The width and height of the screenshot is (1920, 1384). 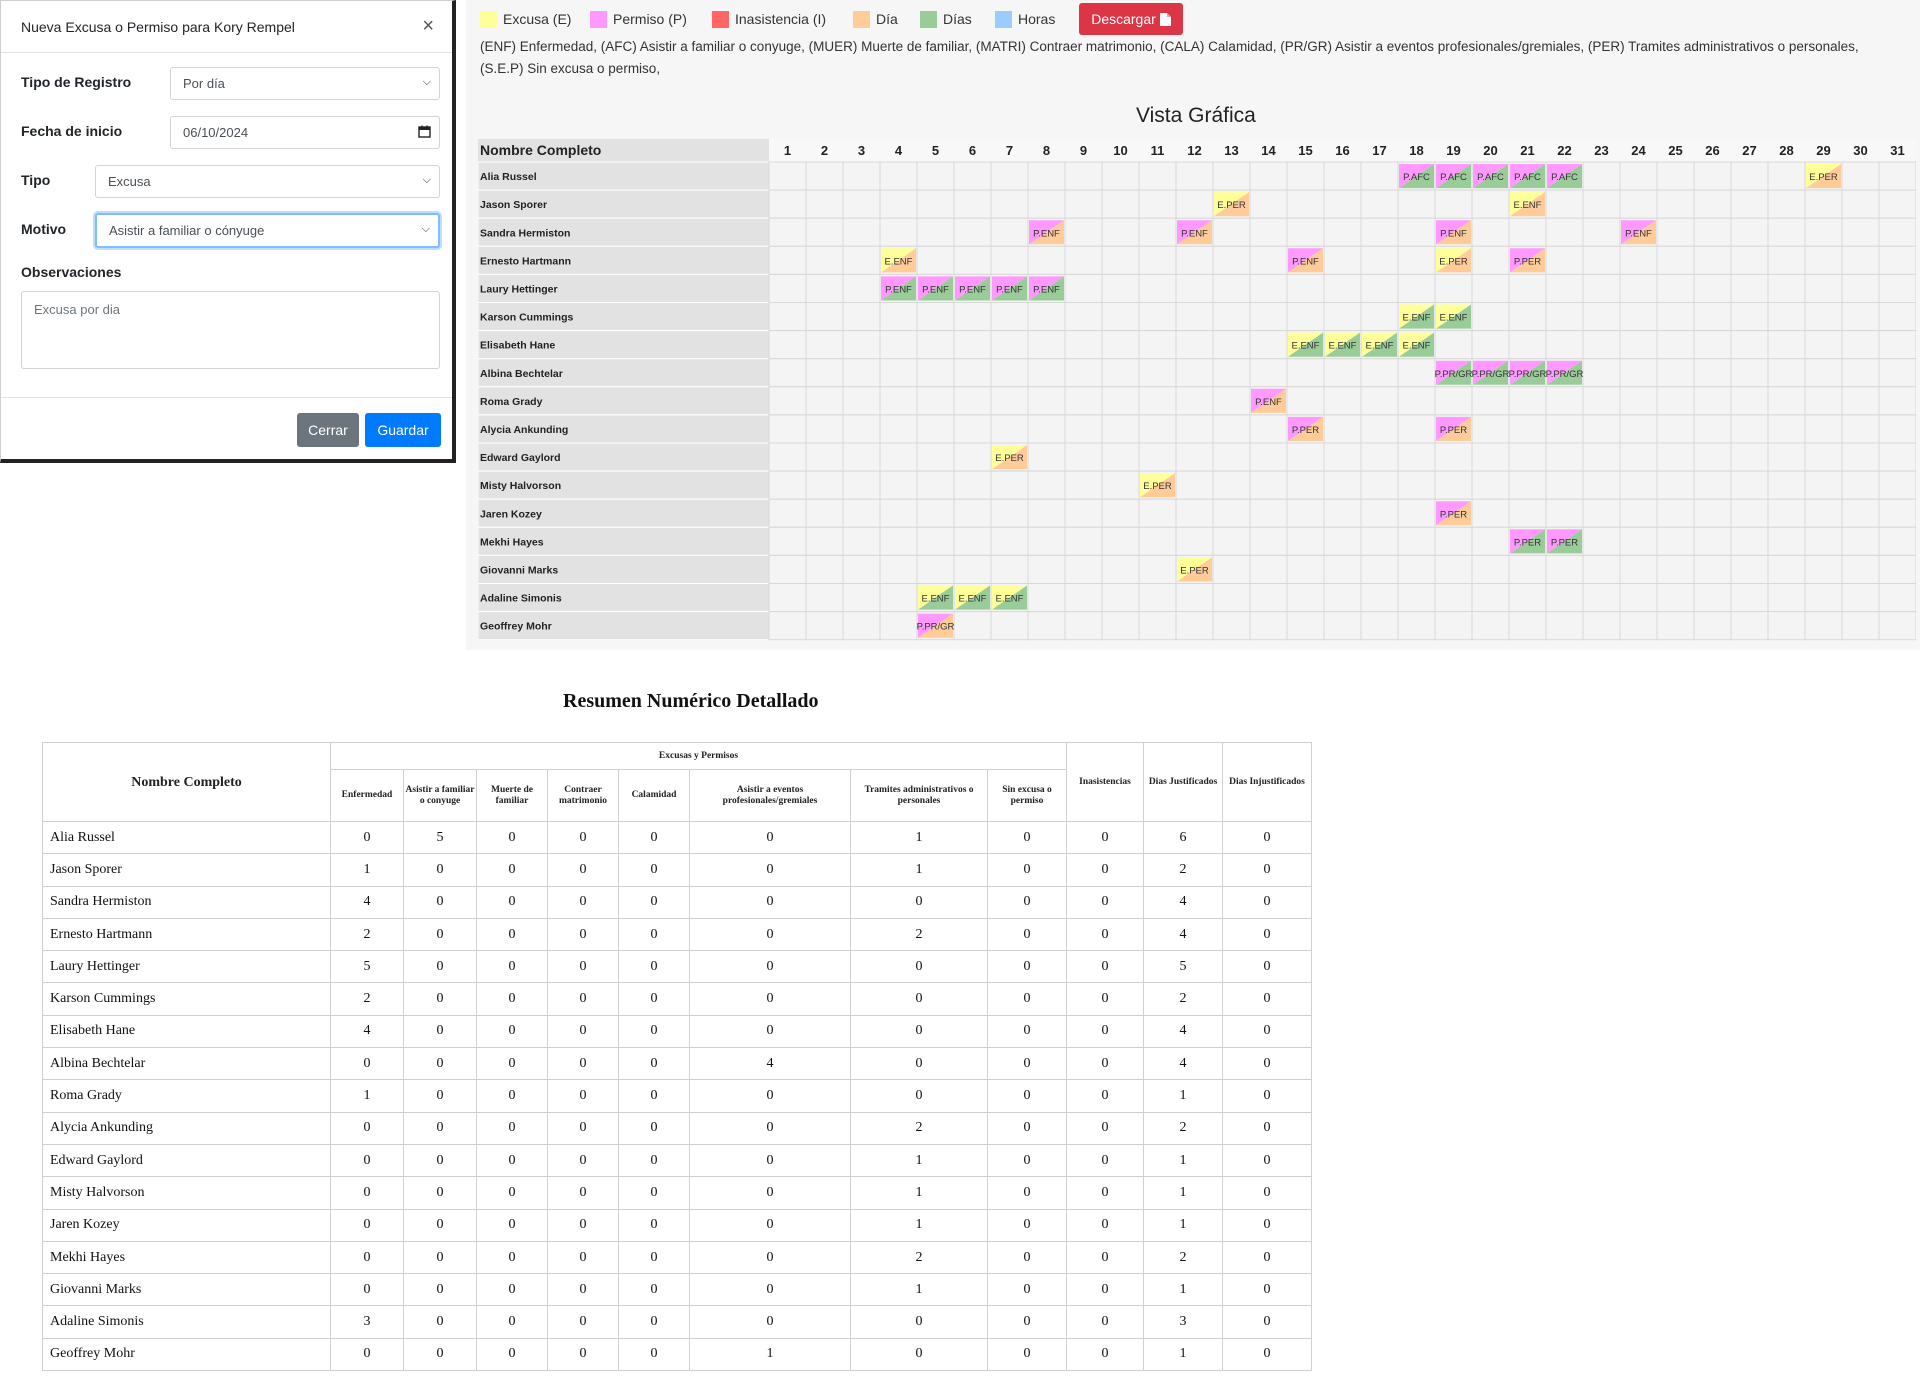 What do you see at coordinates (424, 133) in the screenshot?
I see `calendar-icon` at bounding box center [424, 133].